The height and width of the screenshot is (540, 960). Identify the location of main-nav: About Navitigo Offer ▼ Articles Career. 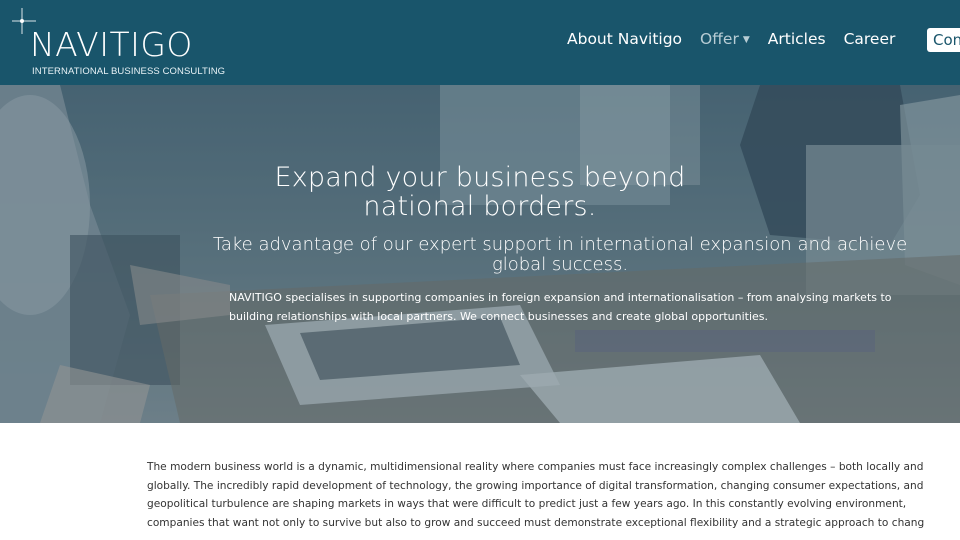
(740, 39).